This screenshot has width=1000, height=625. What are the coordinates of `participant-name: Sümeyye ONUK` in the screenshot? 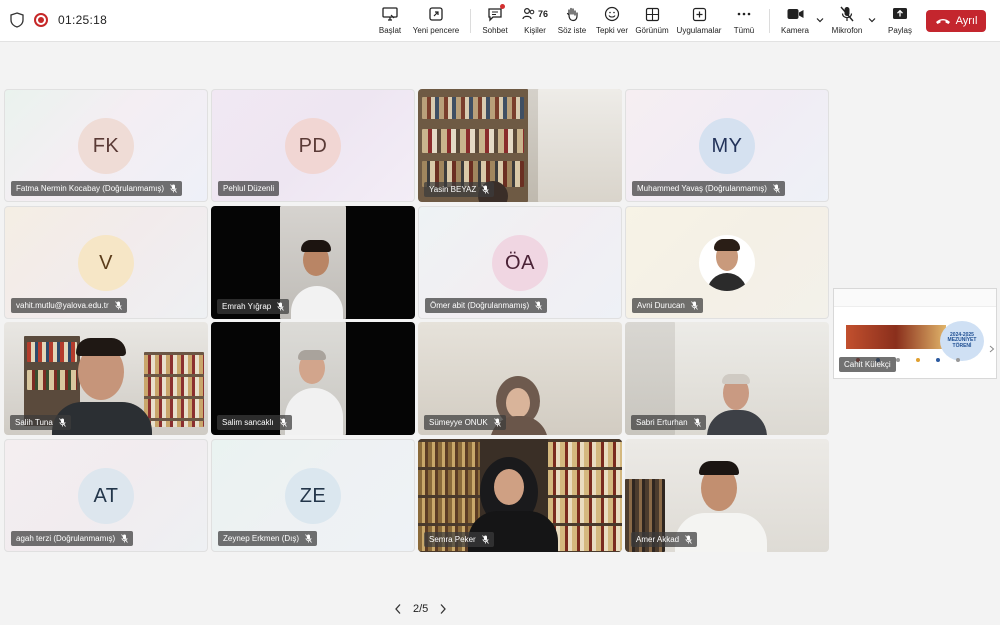 It's located at (458, 422).